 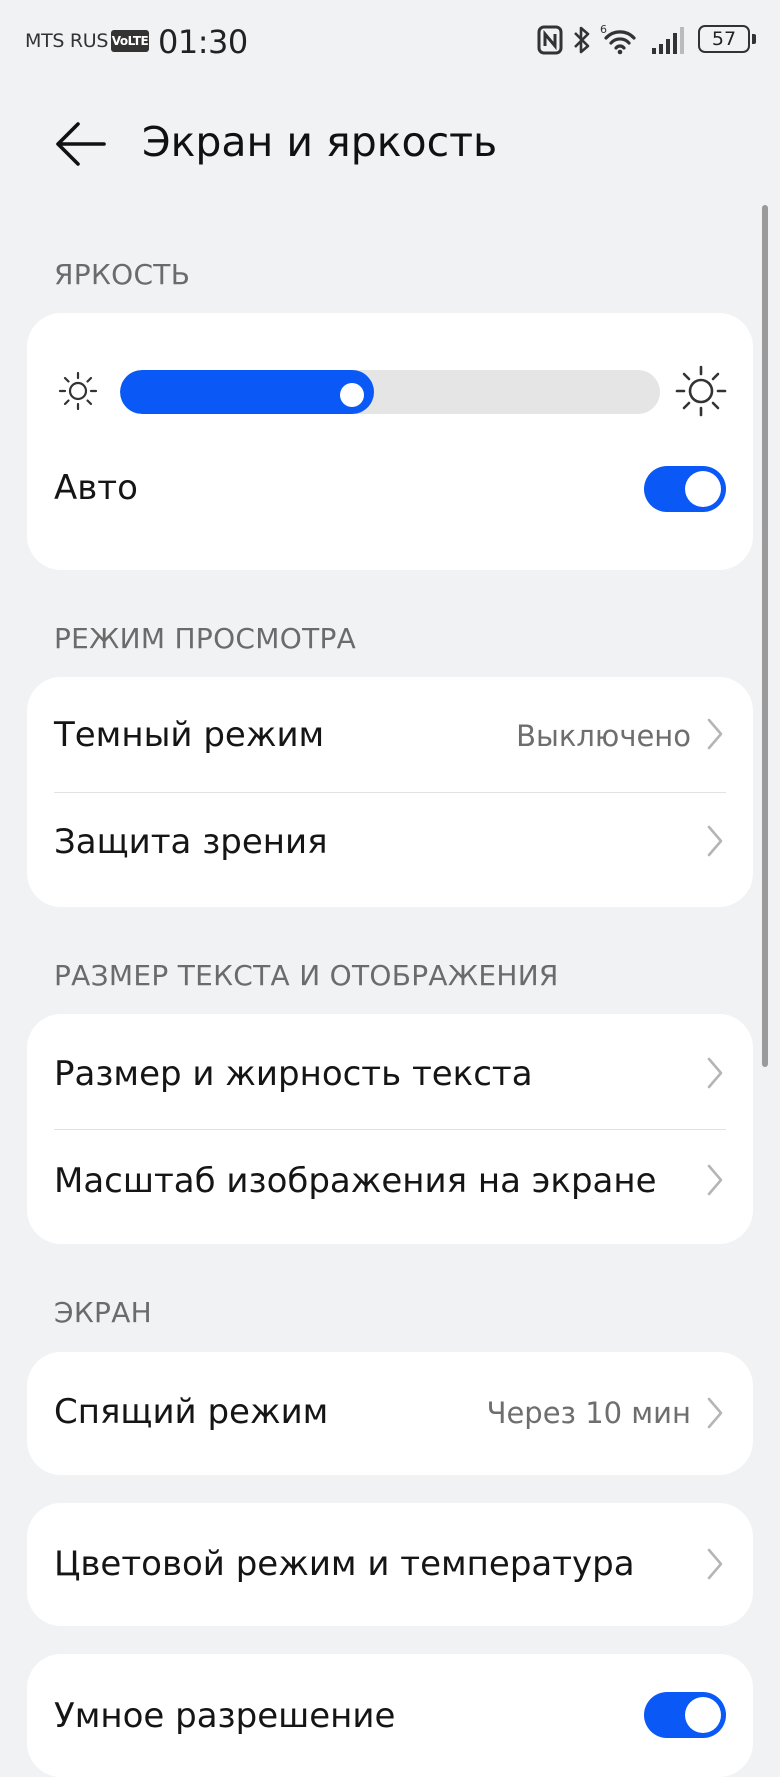 What do you see at coordinates (103, 1312) in the screenshot?
I see `section-screen: ЭКРАН` at bounding box center [103, 1312].